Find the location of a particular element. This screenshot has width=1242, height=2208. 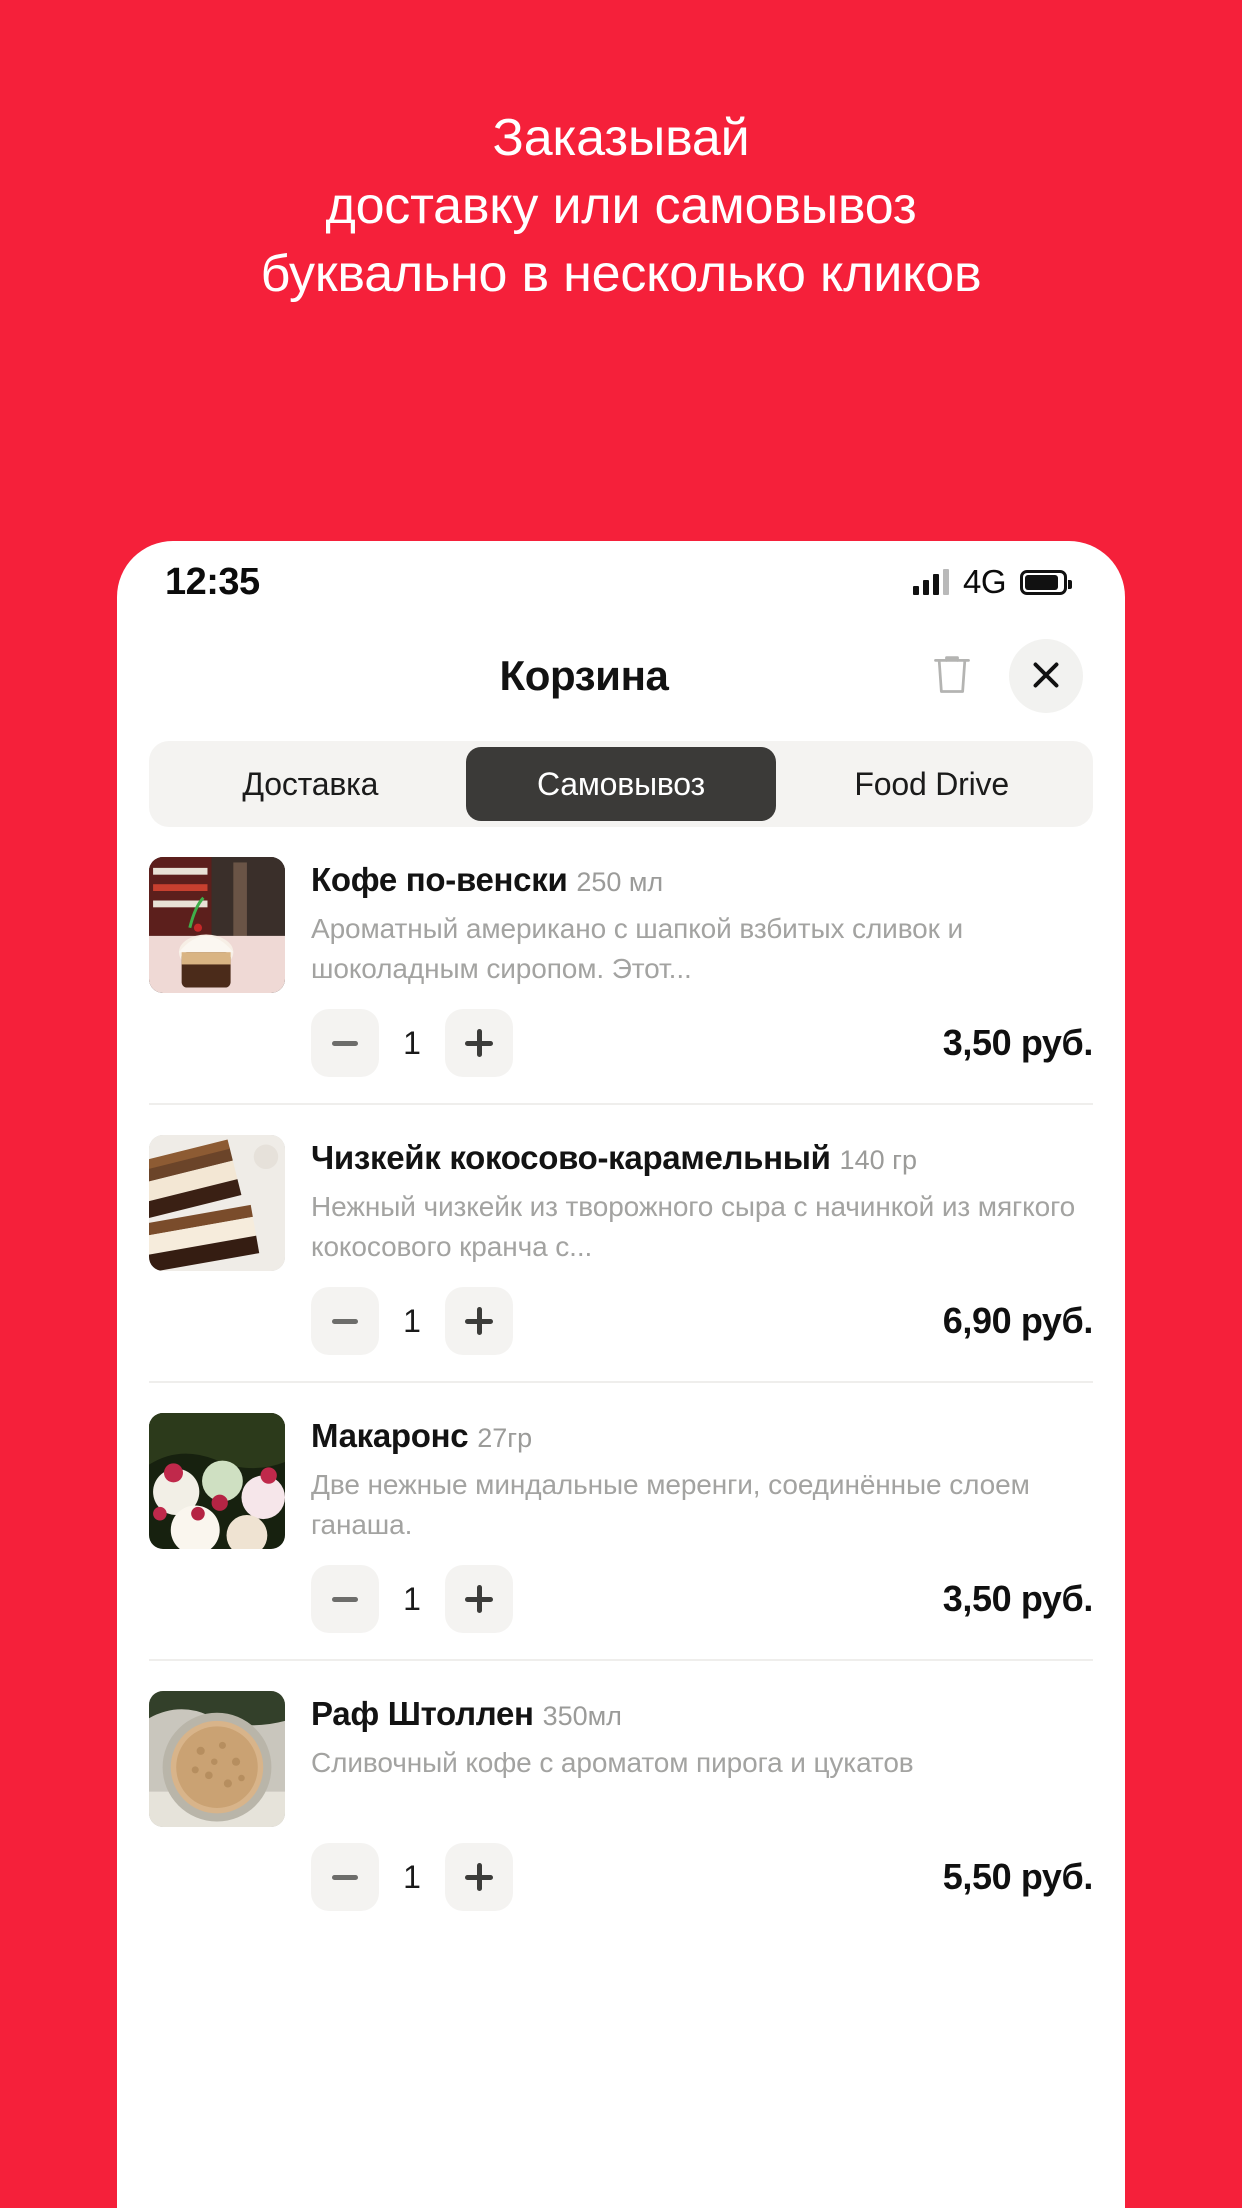

header-actions is located at coordinates (1002, 676).